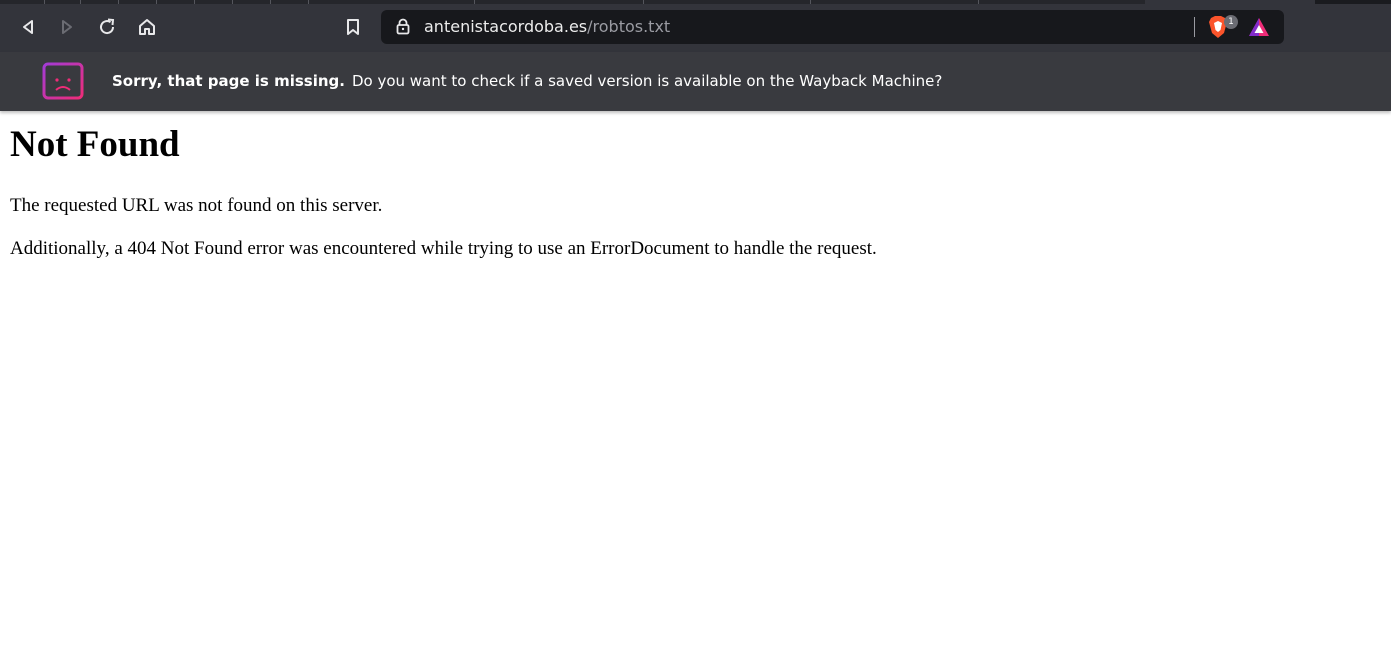 The width and height of the screenshot is (1391, 670). Describe the element at coordinates (403, 26) in the screenshot. I see `lock-icon` at that location.